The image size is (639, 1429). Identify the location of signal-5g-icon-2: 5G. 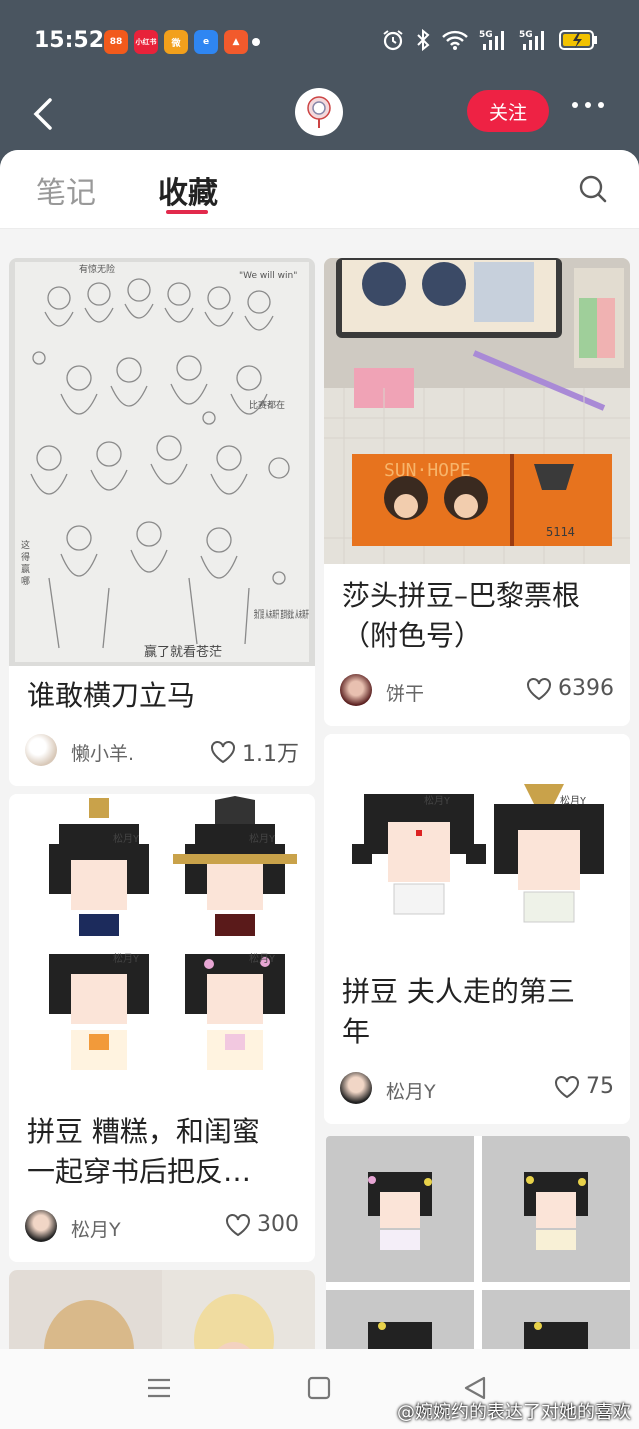
(531, 40).